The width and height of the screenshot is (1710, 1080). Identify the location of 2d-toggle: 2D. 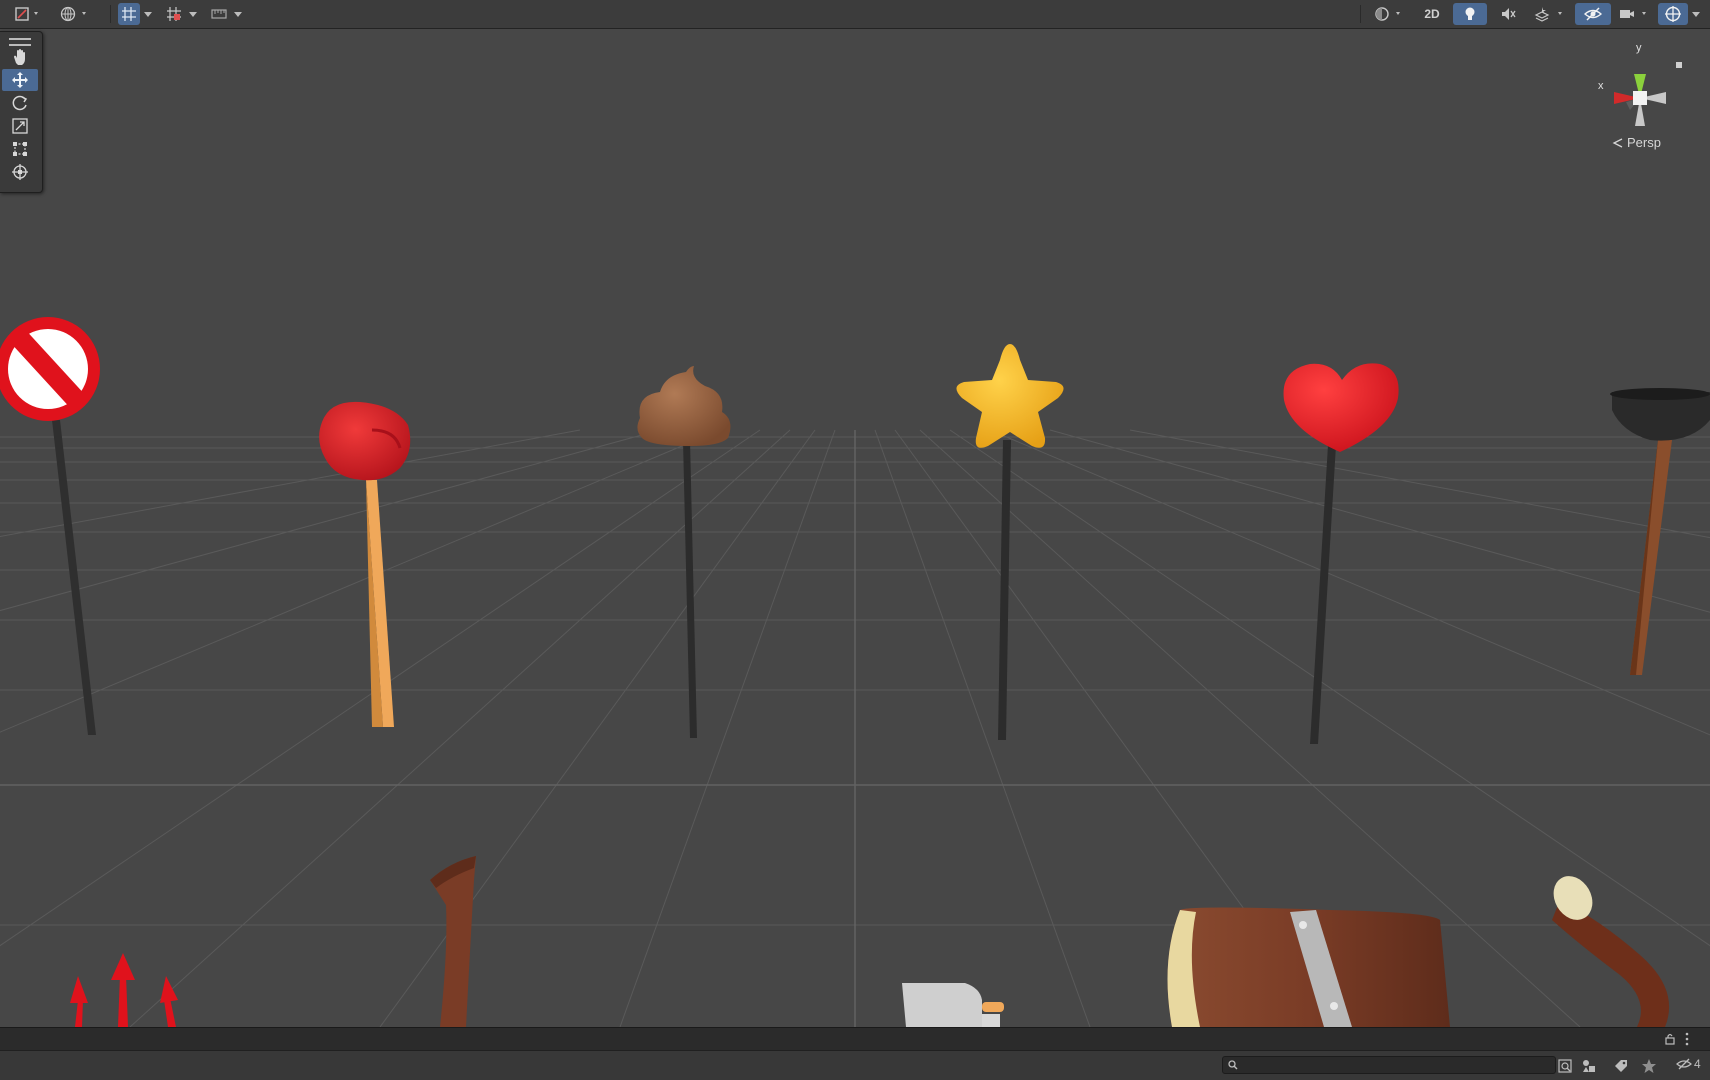
(1432, 14).